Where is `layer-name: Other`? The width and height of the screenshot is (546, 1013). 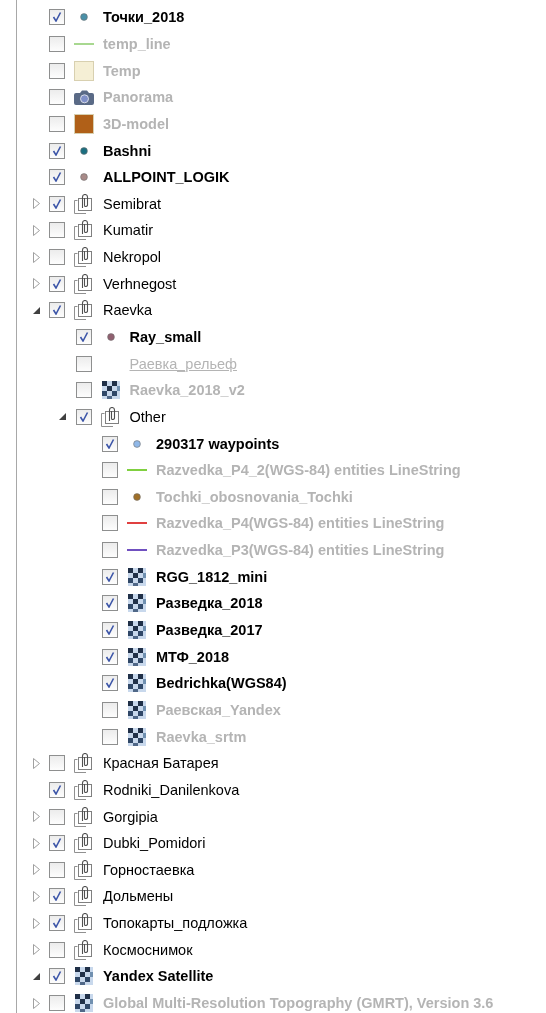
layer-name: Other is located at coordinates (147, 416).